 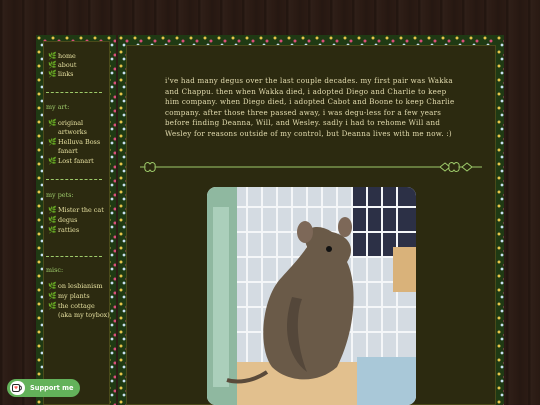 What do you see at coordinates (79, 161) in the screenshot?
I see `nav-link-lost-fanart: 🌿 Lost fanart` at bounding box center [79, 161].